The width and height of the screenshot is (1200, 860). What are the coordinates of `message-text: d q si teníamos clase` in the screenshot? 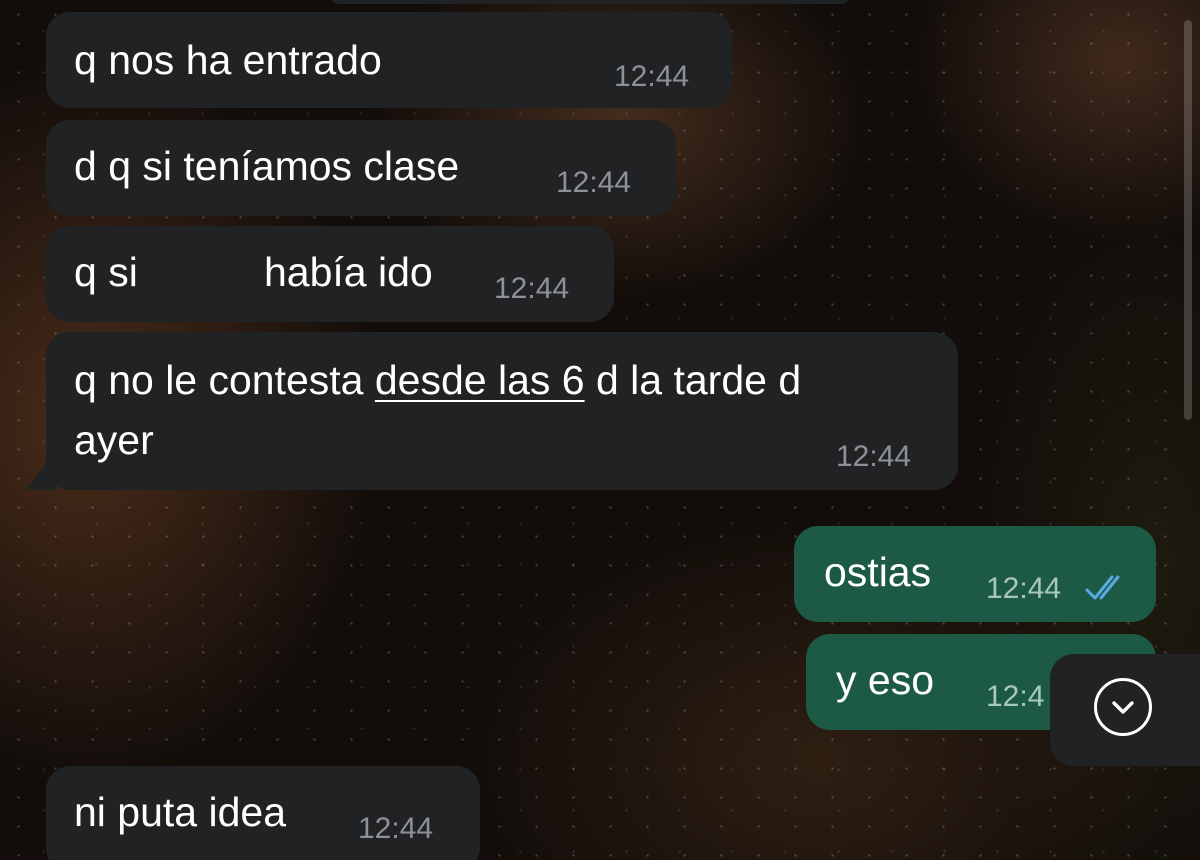 It's located at (267, 166).